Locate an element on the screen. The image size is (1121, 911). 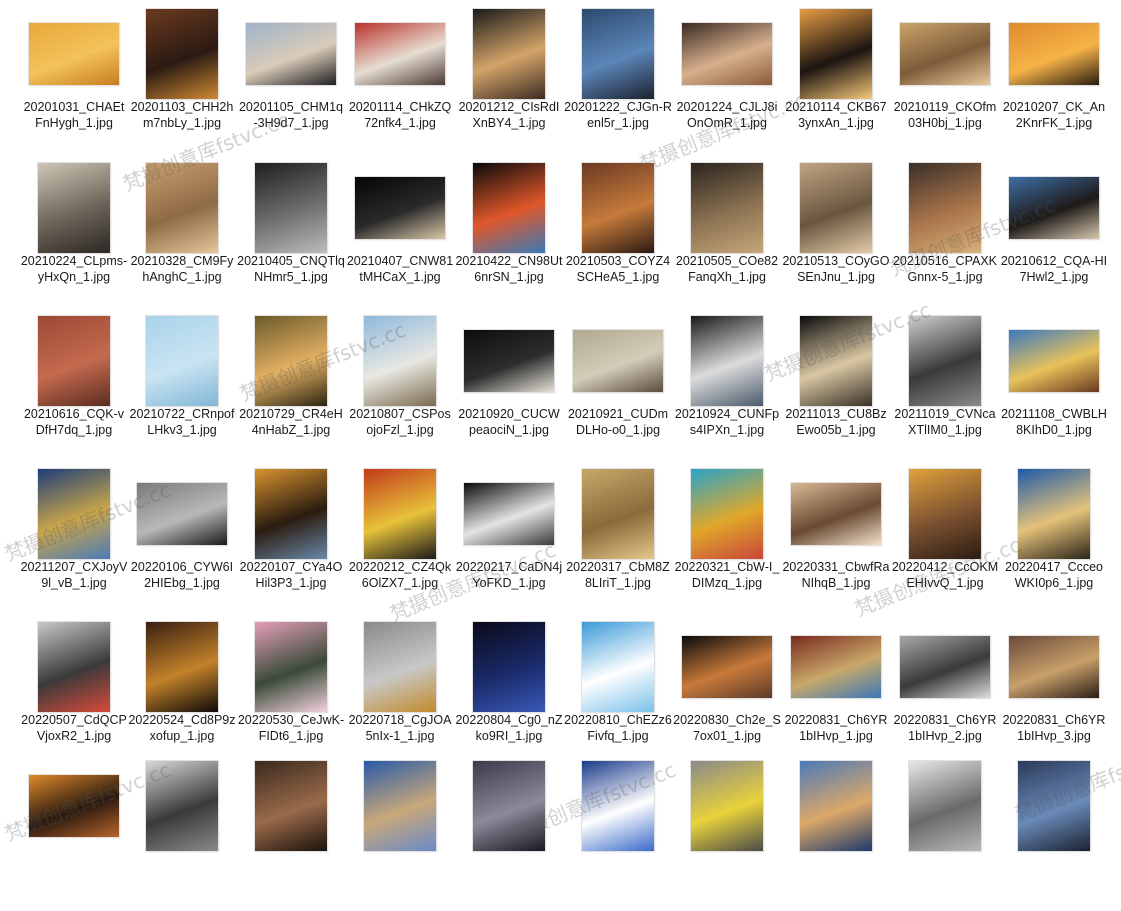
file-name: 20210407_CNW81tMHCaX_1.jpg is located at coordinates (400, 269).